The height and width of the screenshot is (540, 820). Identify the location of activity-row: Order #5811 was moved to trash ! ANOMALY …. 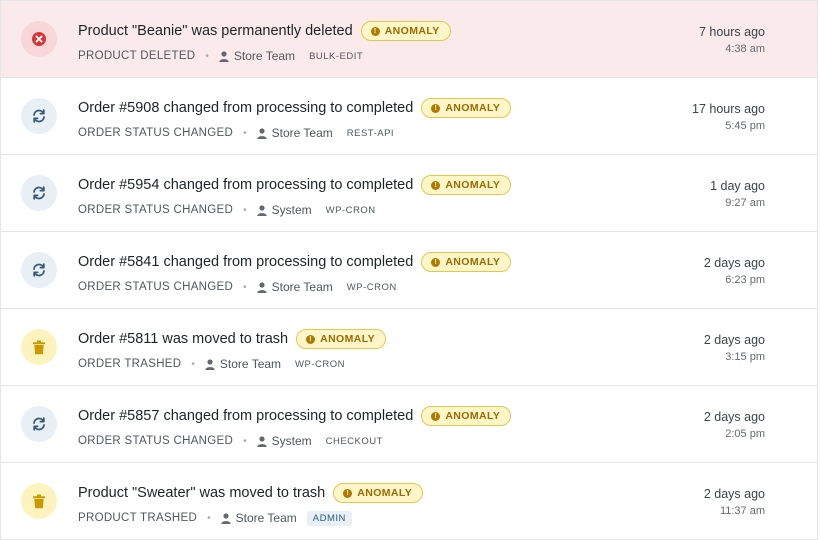
(409, 347).